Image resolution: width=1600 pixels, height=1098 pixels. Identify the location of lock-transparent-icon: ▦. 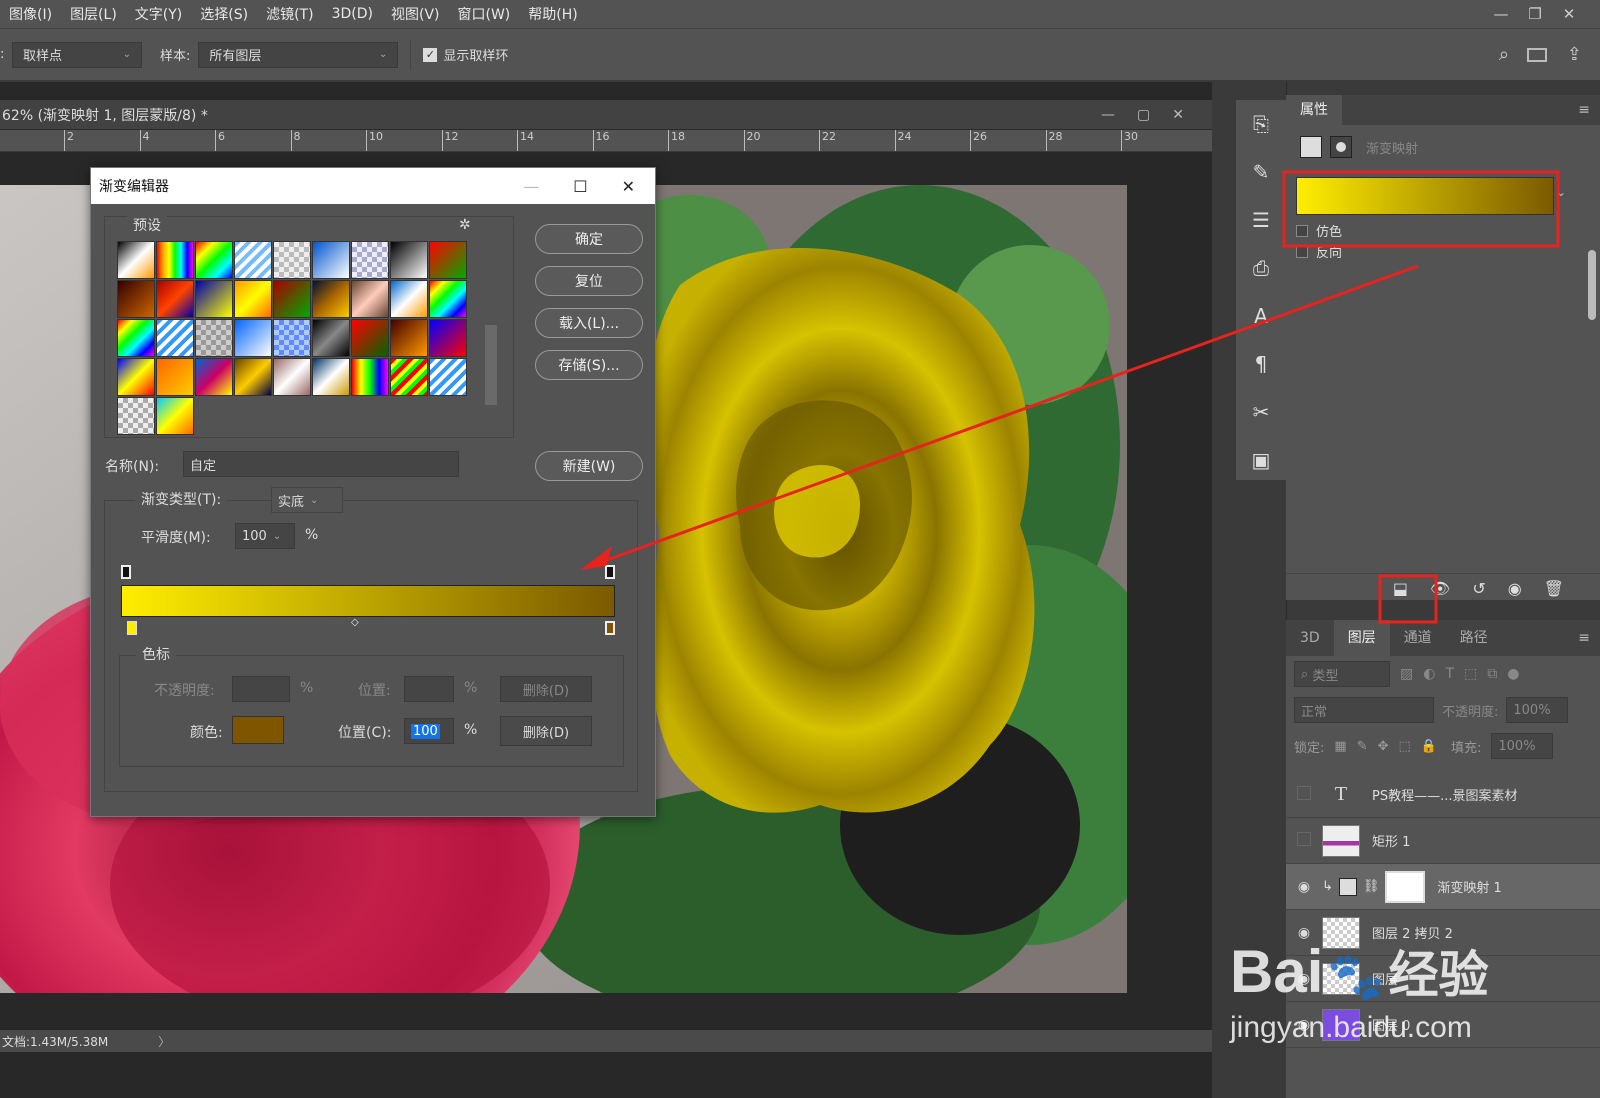
(1340, 746).